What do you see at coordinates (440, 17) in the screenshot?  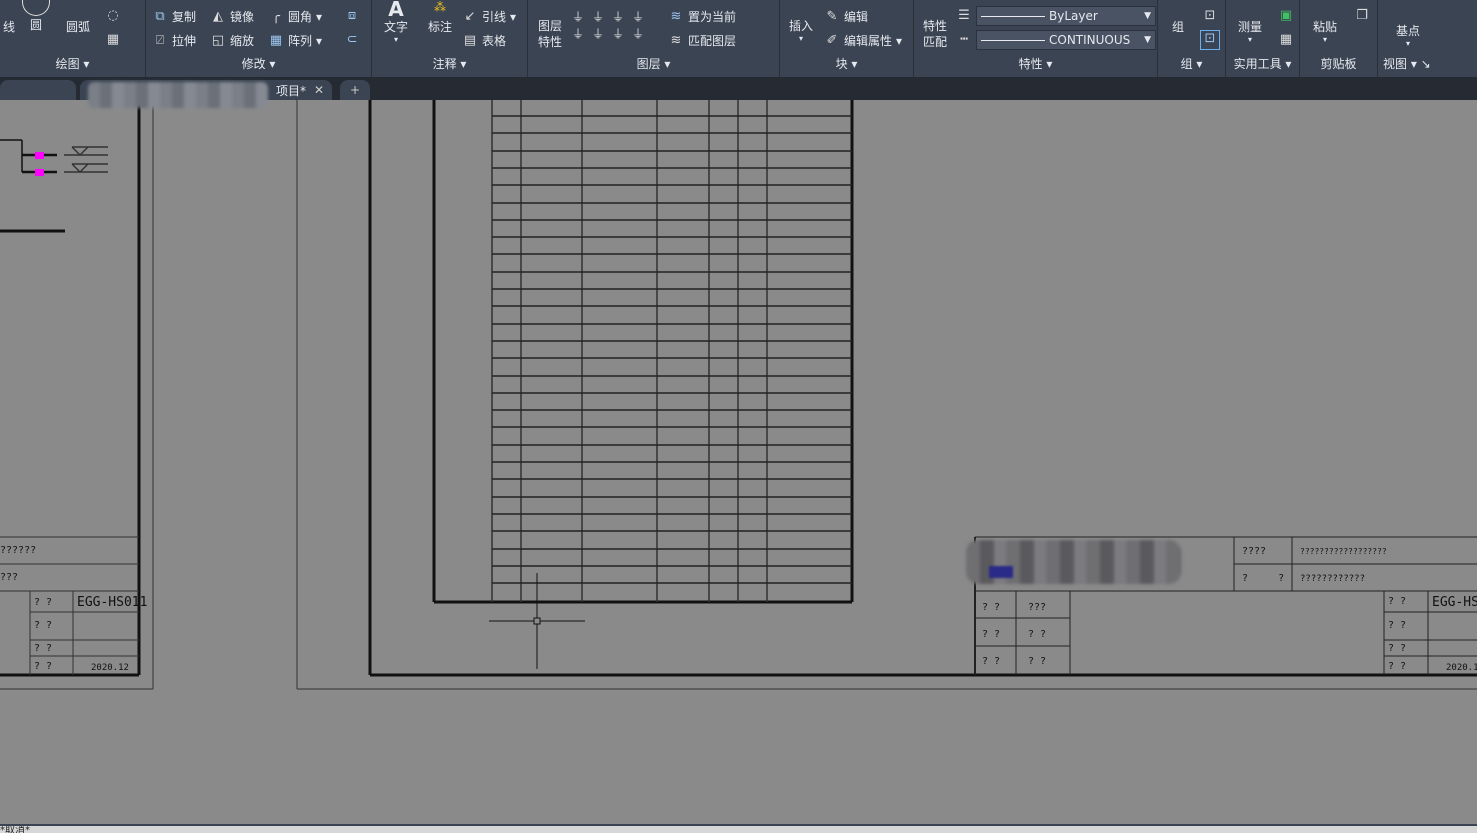 I see `dimension-button: ⁂ 标注` at bounding box center [440, 17].